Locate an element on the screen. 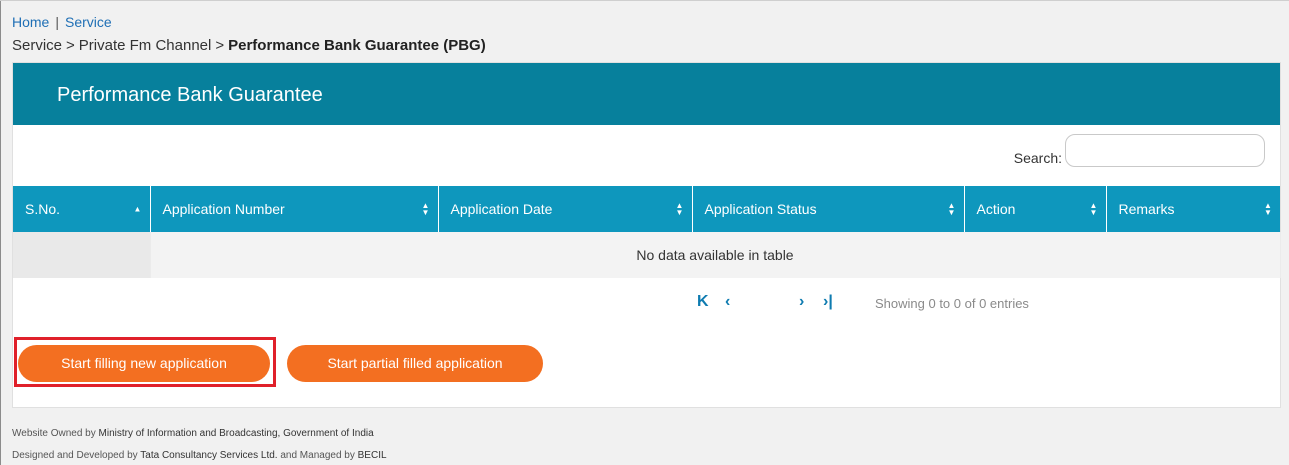 The height and width of the screenshot is (465, 1289). last-page-icon: ›| is located at coordinates (828, 302).